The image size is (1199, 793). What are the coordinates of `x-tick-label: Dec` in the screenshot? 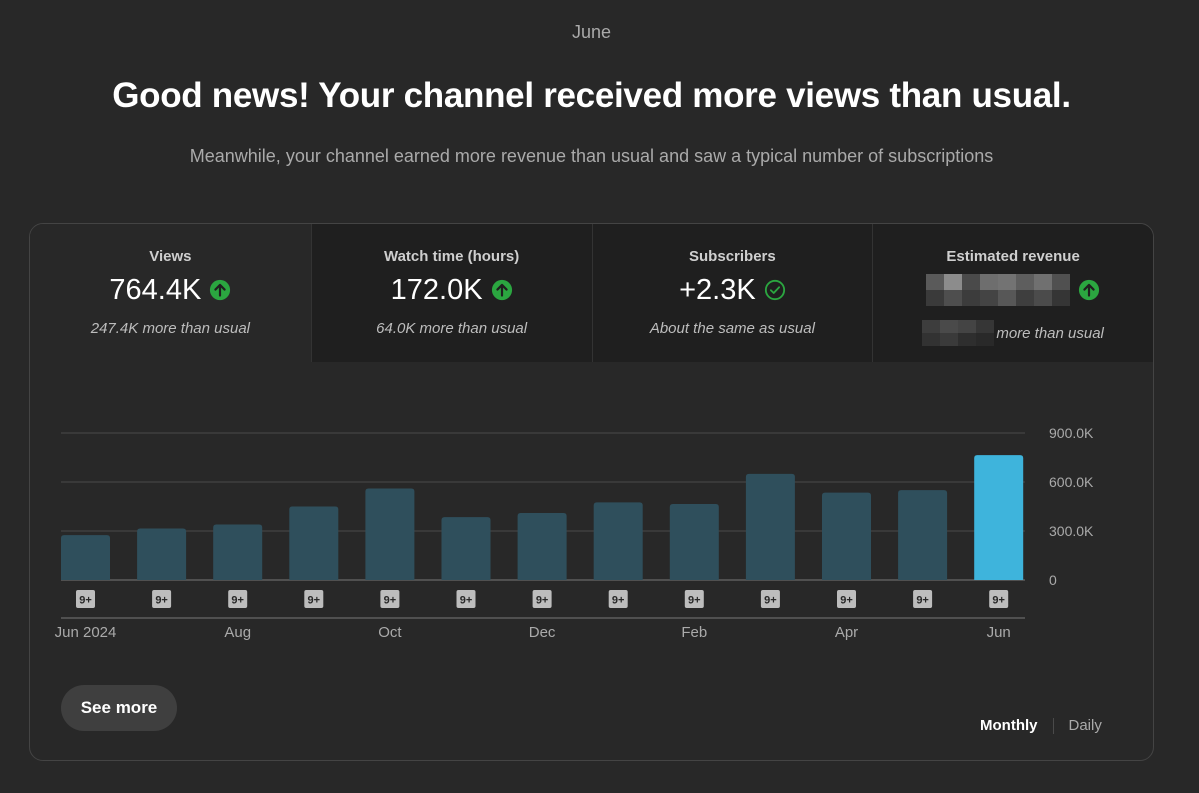 It's located at (542, 632).